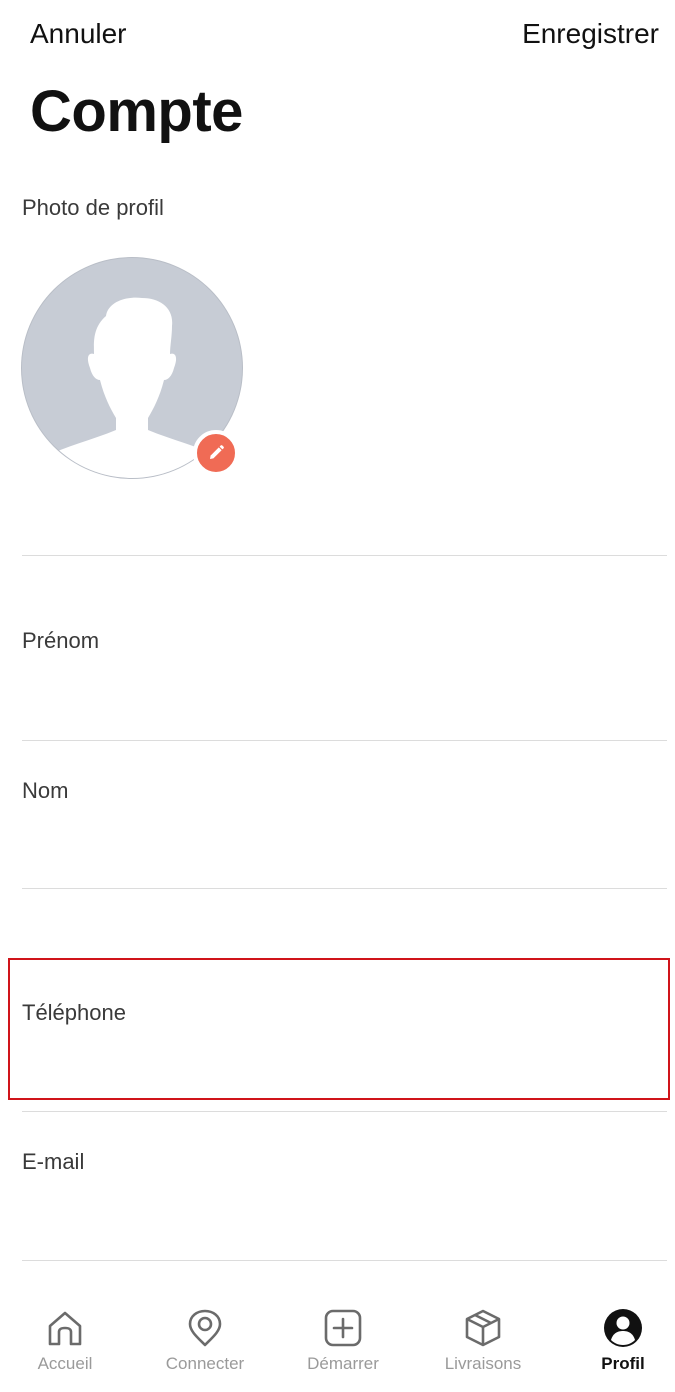  What do you see at coordinates (74, 1012) in the screenshot?
I see `phone-label: Téléphone` at bounding box center [74, 1012].